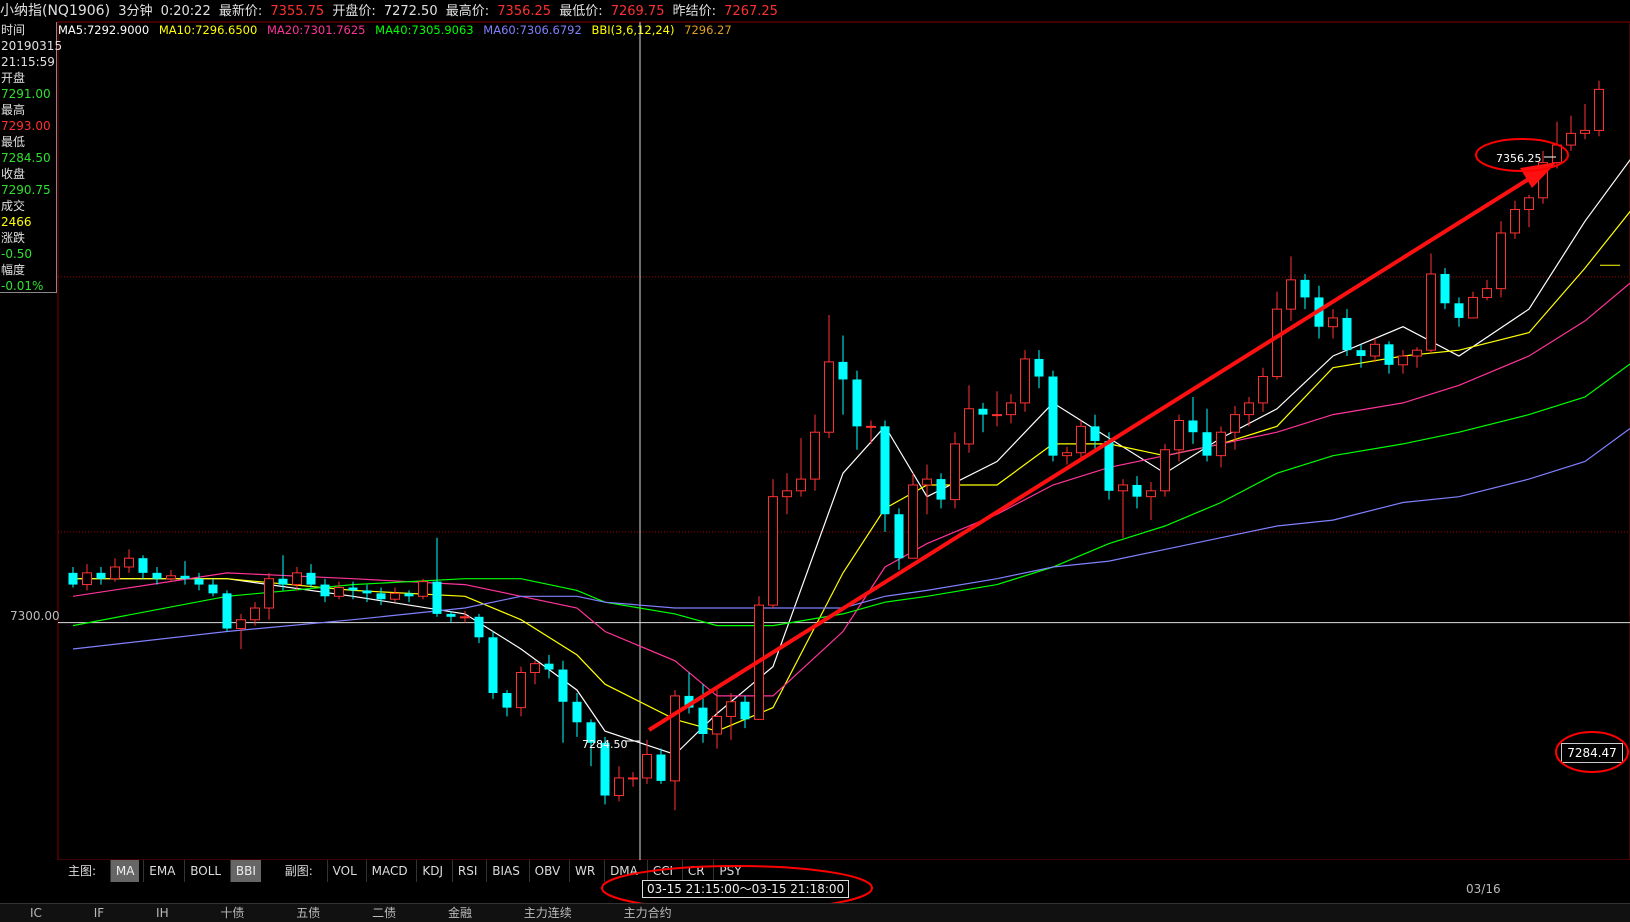  I want to click on bottom-tab-if: IF, so click(93, 913).